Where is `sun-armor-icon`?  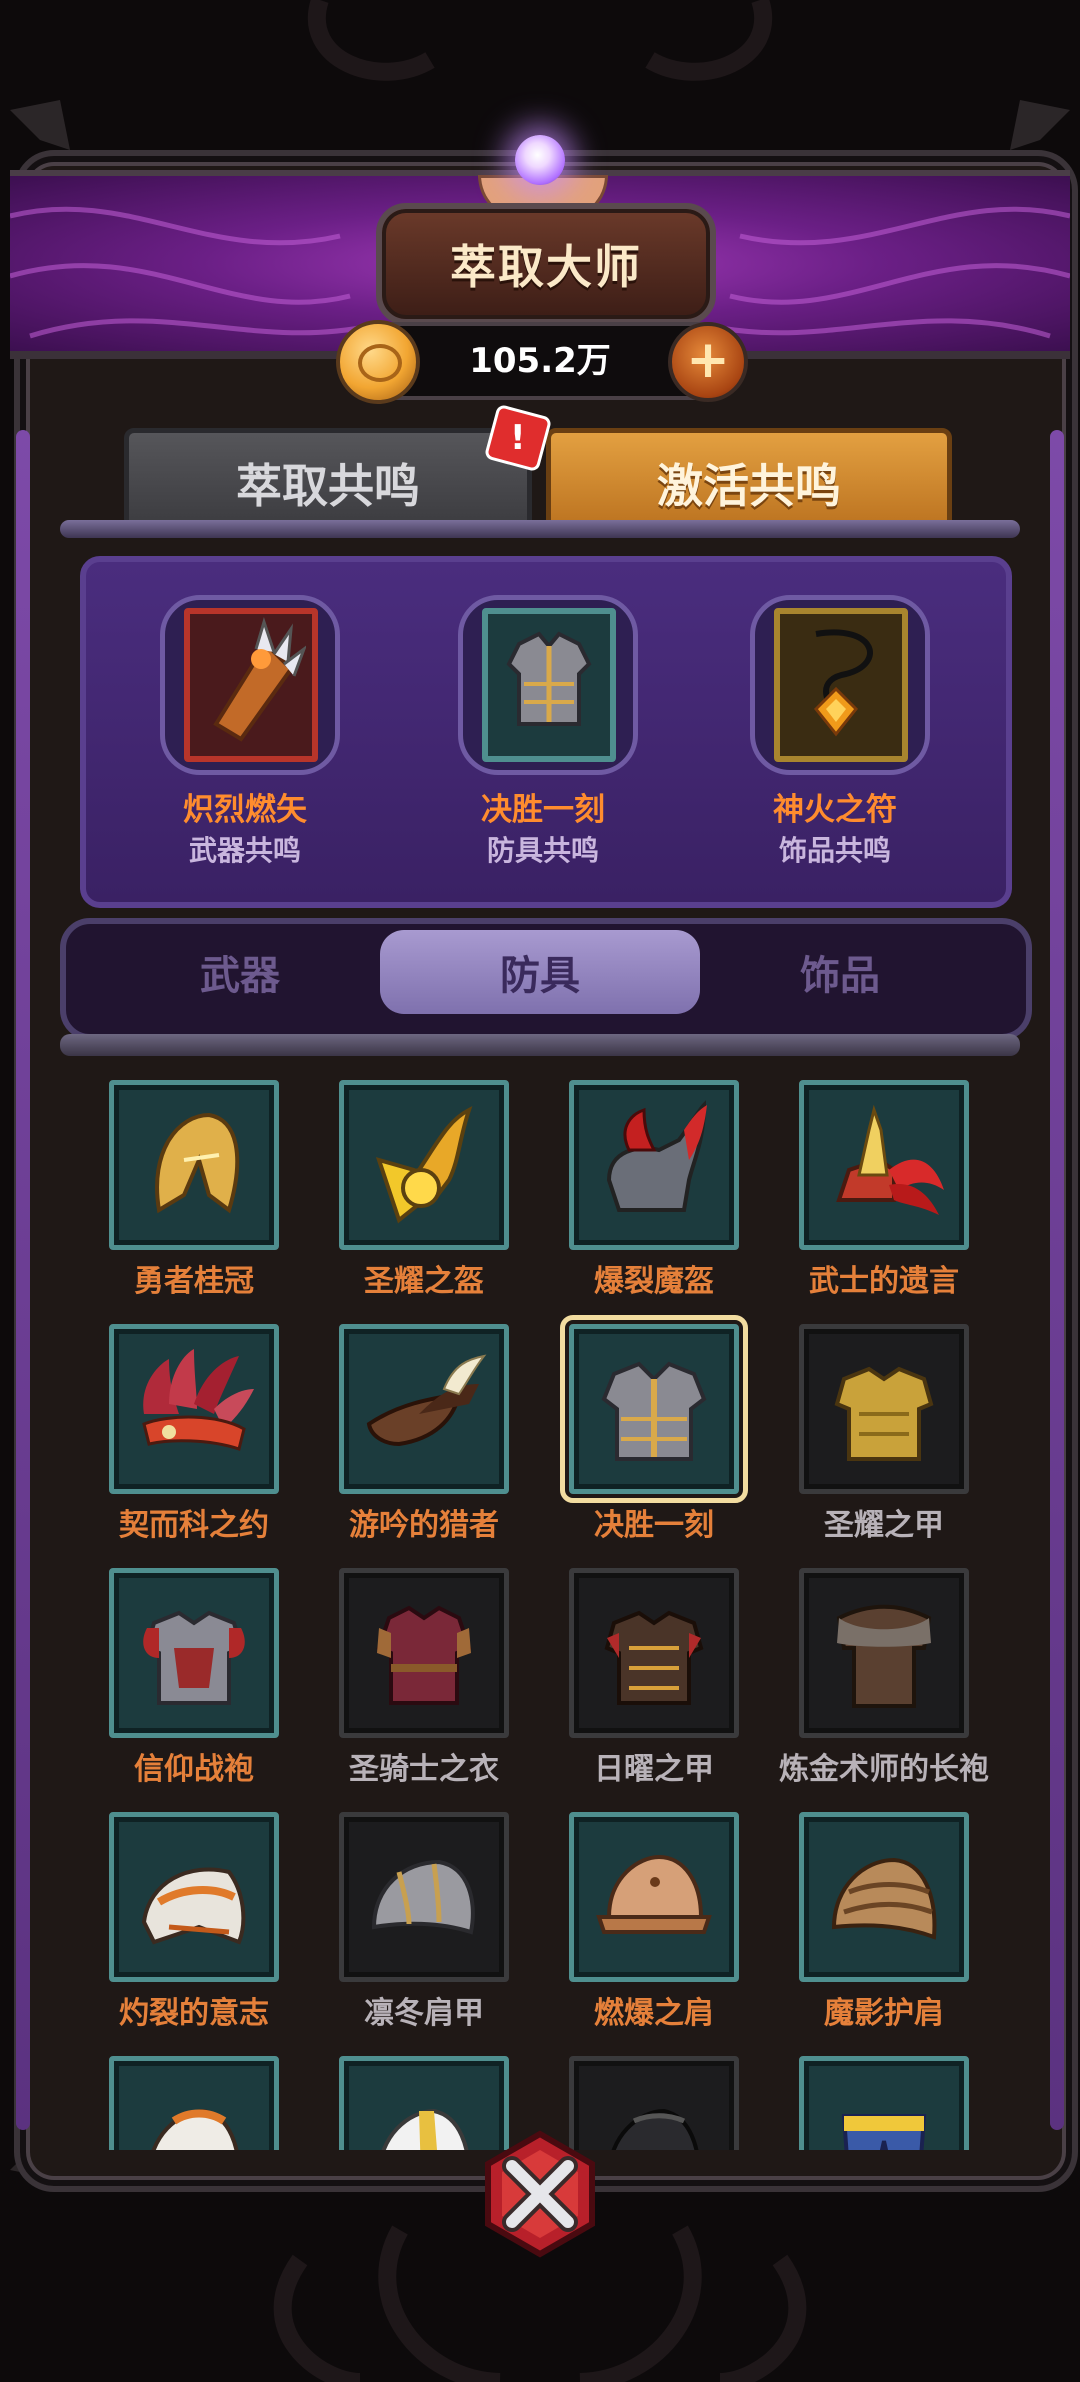
sun-armor-icon is located at coordinates (654, 1657).